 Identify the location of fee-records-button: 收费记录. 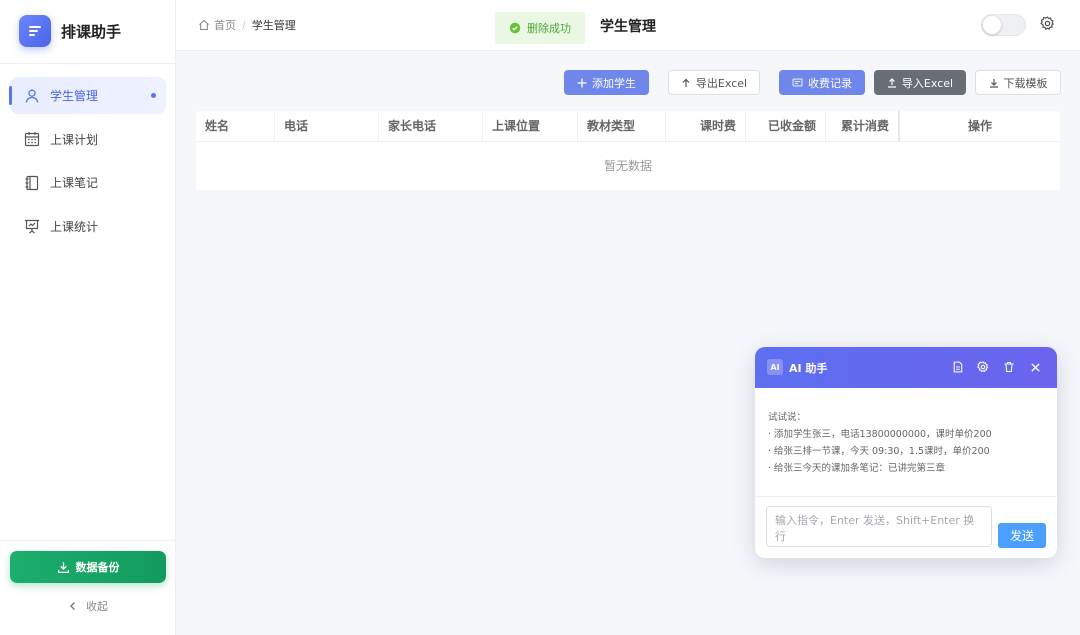
(822, 82).